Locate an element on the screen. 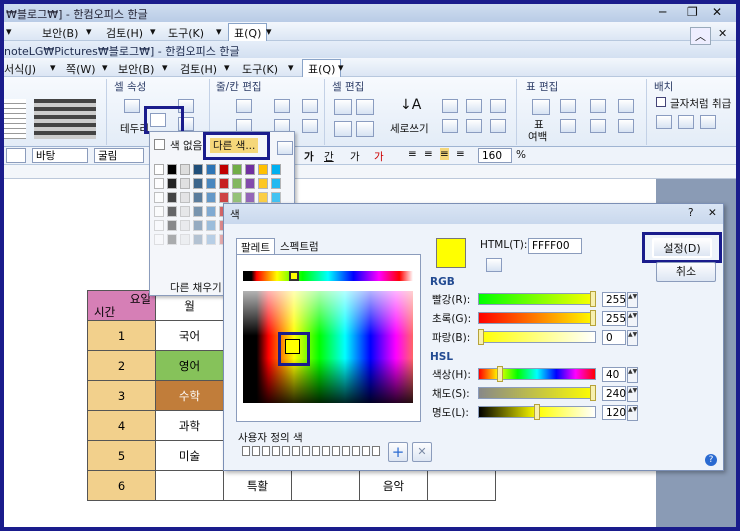 The height and width of the screenshot is (531, 740). border-icon is located at coordinates (132, 106).